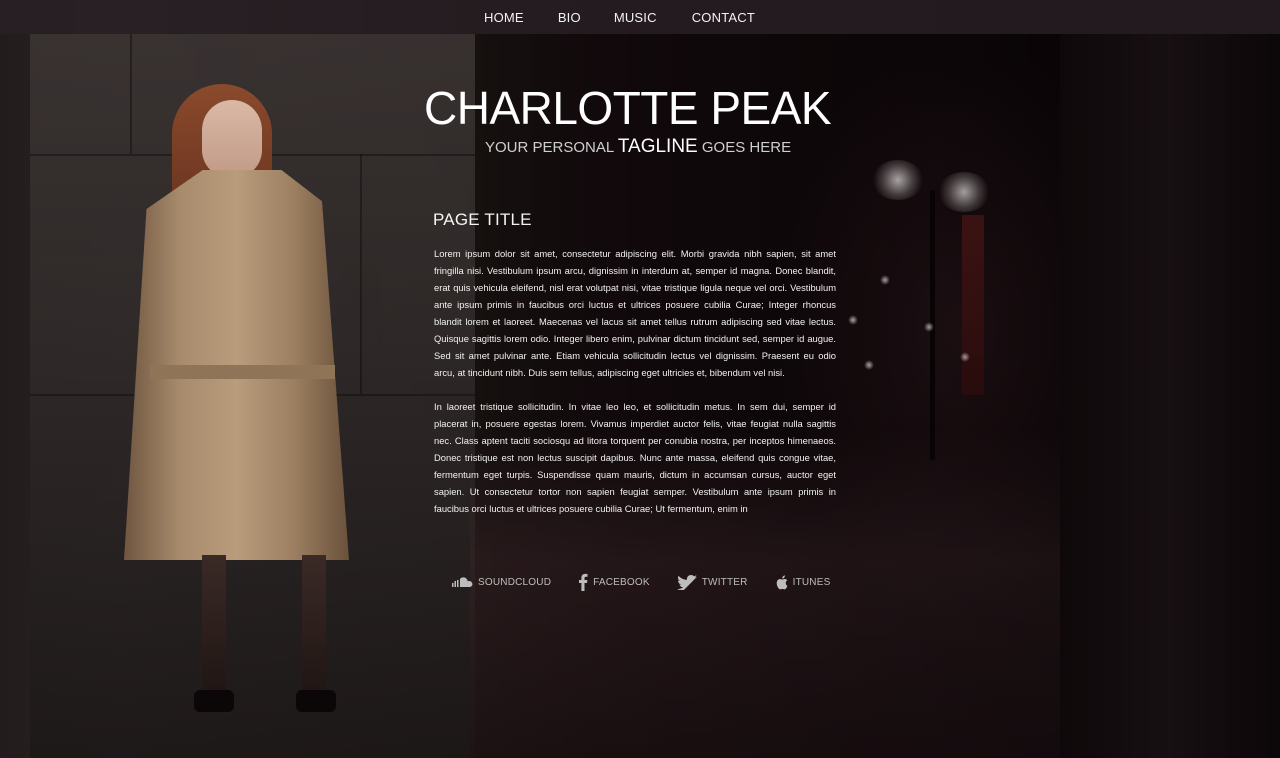  What do you see at coordinates (654, 582) in the screenshot?
I see `social-links: SOUNDCLOUD FACEBOOK TWITTER ITUNES` at bounding box center [654, 582].